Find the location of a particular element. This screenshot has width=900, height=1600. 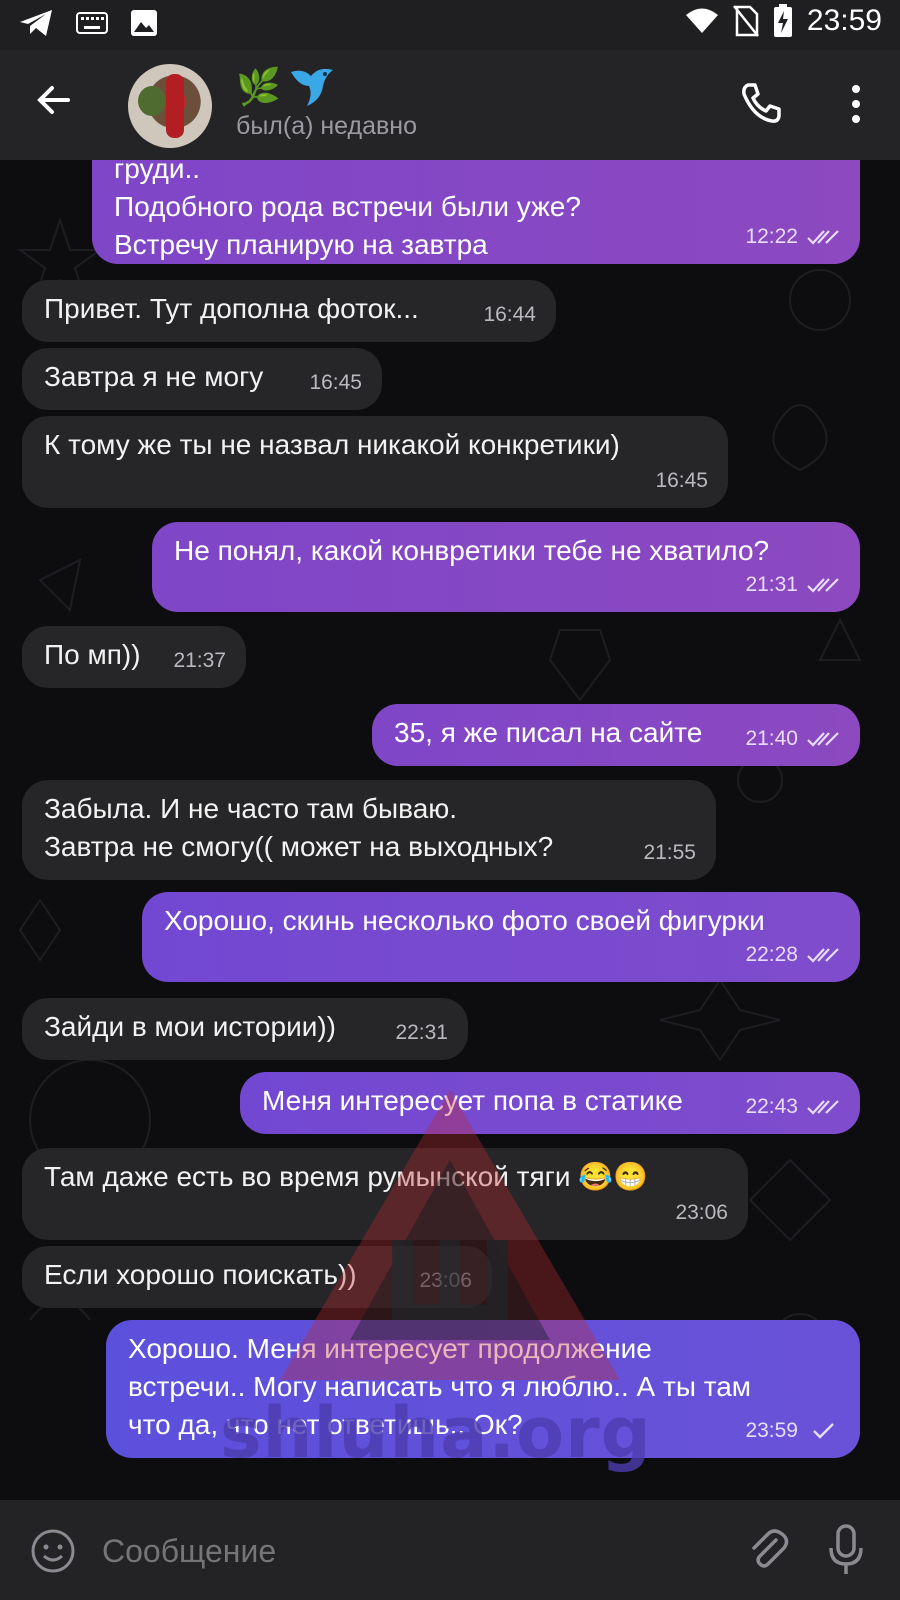

message-meta: 22:28 is located at coordinates (792, 955).